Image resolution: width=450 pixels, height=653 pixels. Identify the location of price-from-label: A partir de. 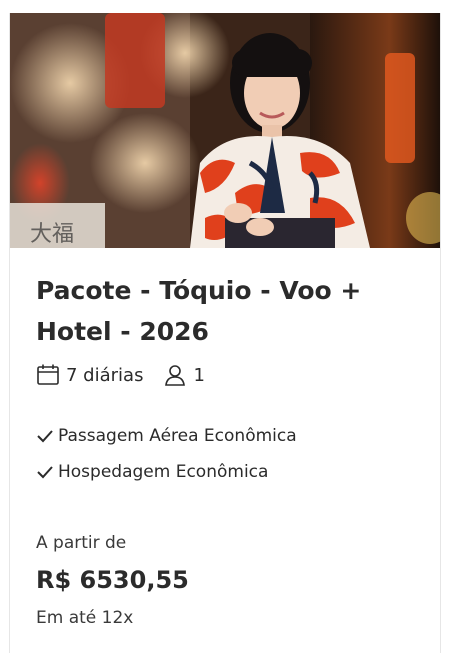
(81, 543).